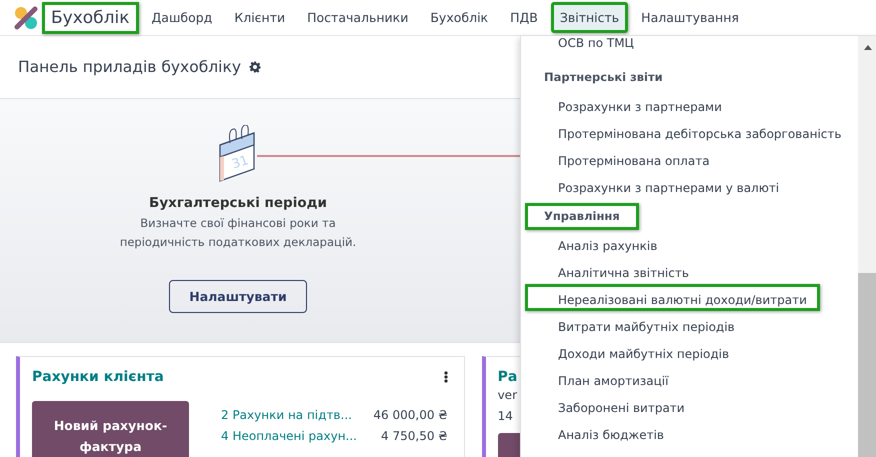 This screenshot has height=457, width=876. Describe the element at coordinates (98, 377) in the screenshot. I see `card-title: Рахунки клієнта` at that location.